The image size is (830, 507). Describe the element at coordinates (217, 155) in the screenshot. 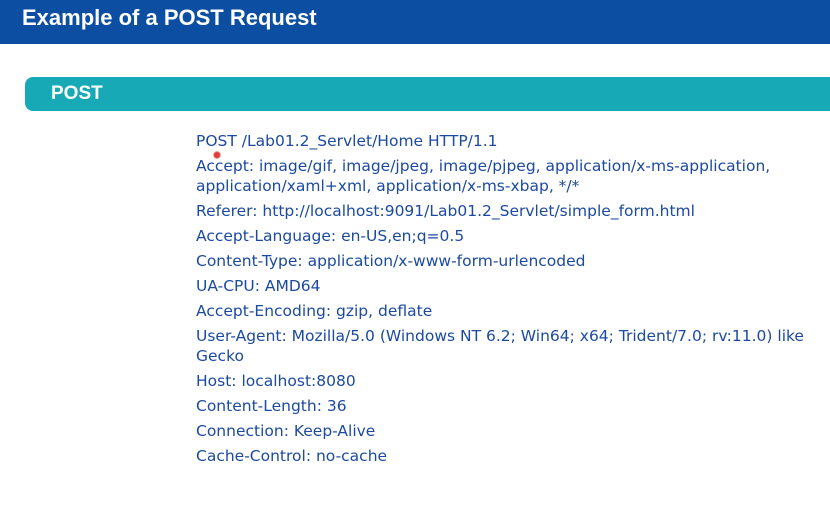

I see `laser-pointer-icon` at that location.